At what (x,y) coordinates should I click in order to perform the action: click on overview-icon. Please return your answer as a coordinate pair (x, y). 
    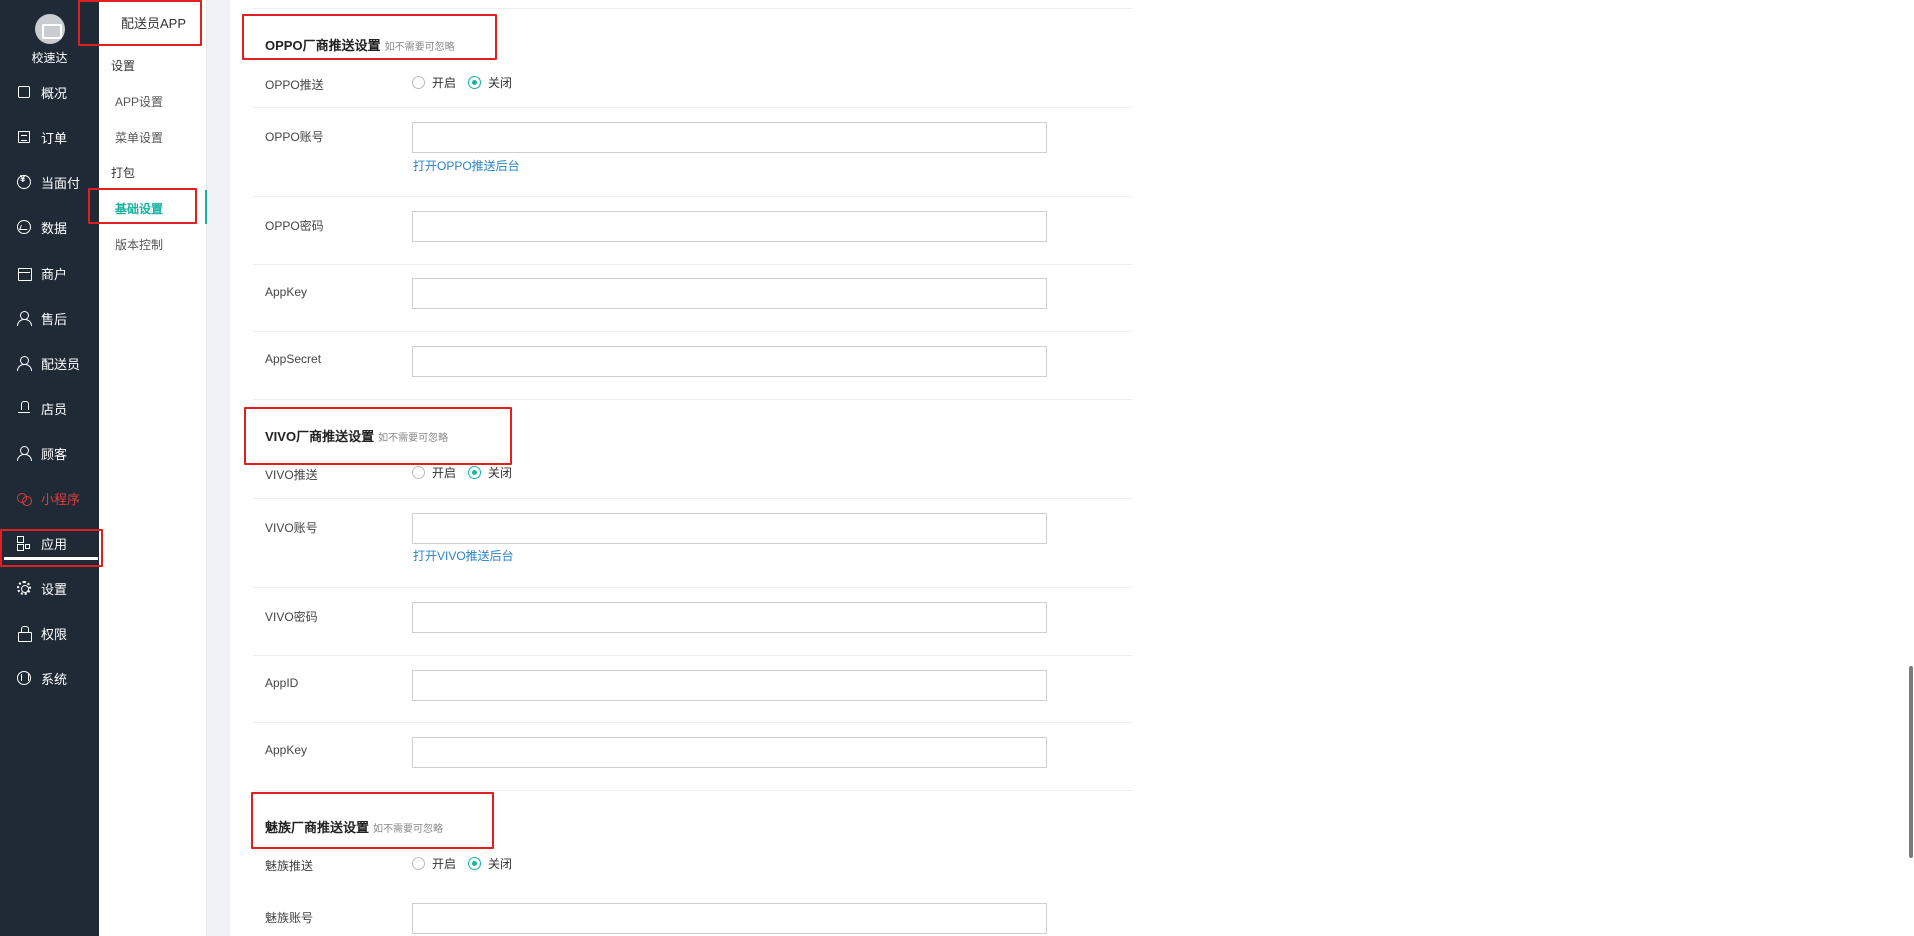
    Looking at the image, I should click on (24, 92).